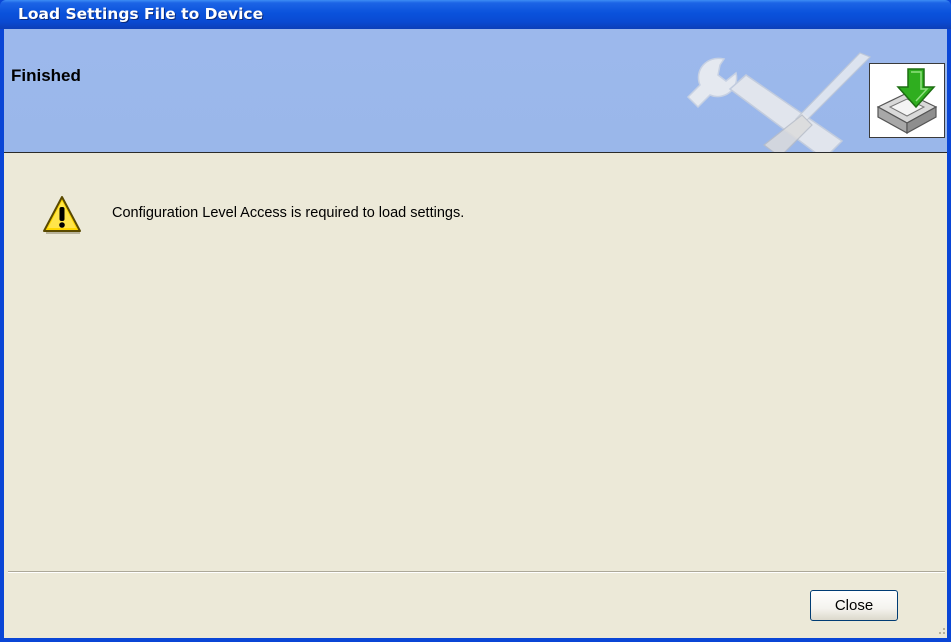 The width and height of the screenshot is (951, 642). What do you see at coordinates (141, 14) in the screenshot?
I see `window-title: Load Settings File to Device` at bounding box center [141, 14].